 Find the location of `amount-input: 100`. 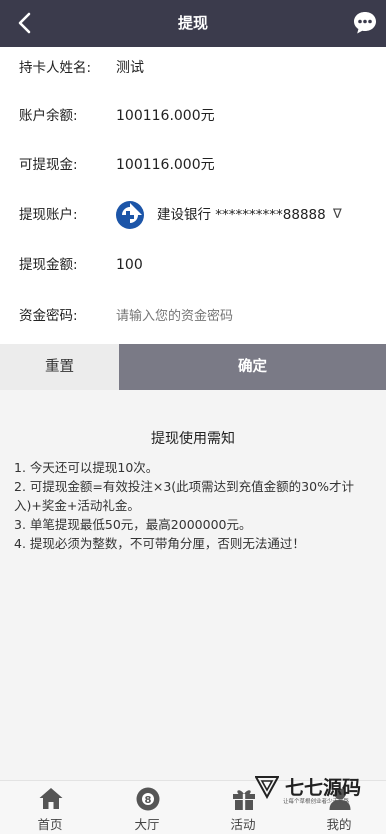

amount-input: 100 is located at coordinates (129, 265).